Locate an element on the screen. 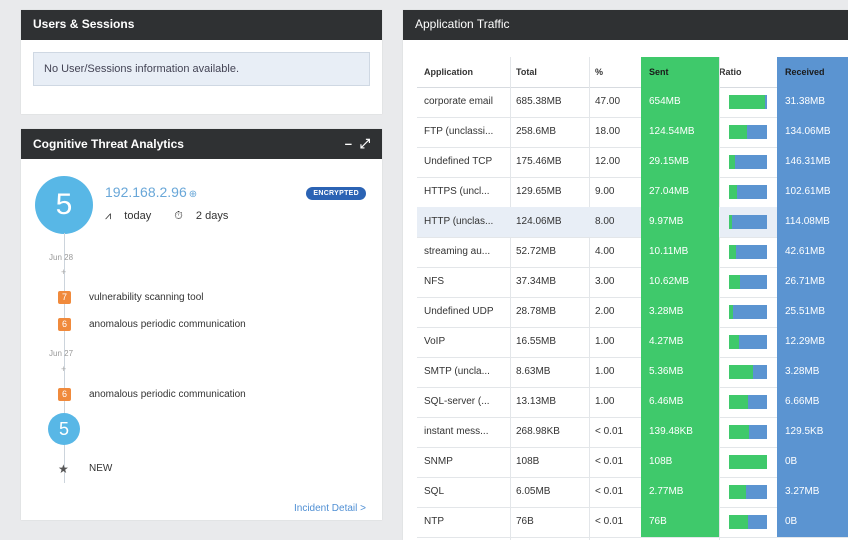 This screenshot has height=540, width=848. cell-application: NTP is located at coordinates (434, 521).